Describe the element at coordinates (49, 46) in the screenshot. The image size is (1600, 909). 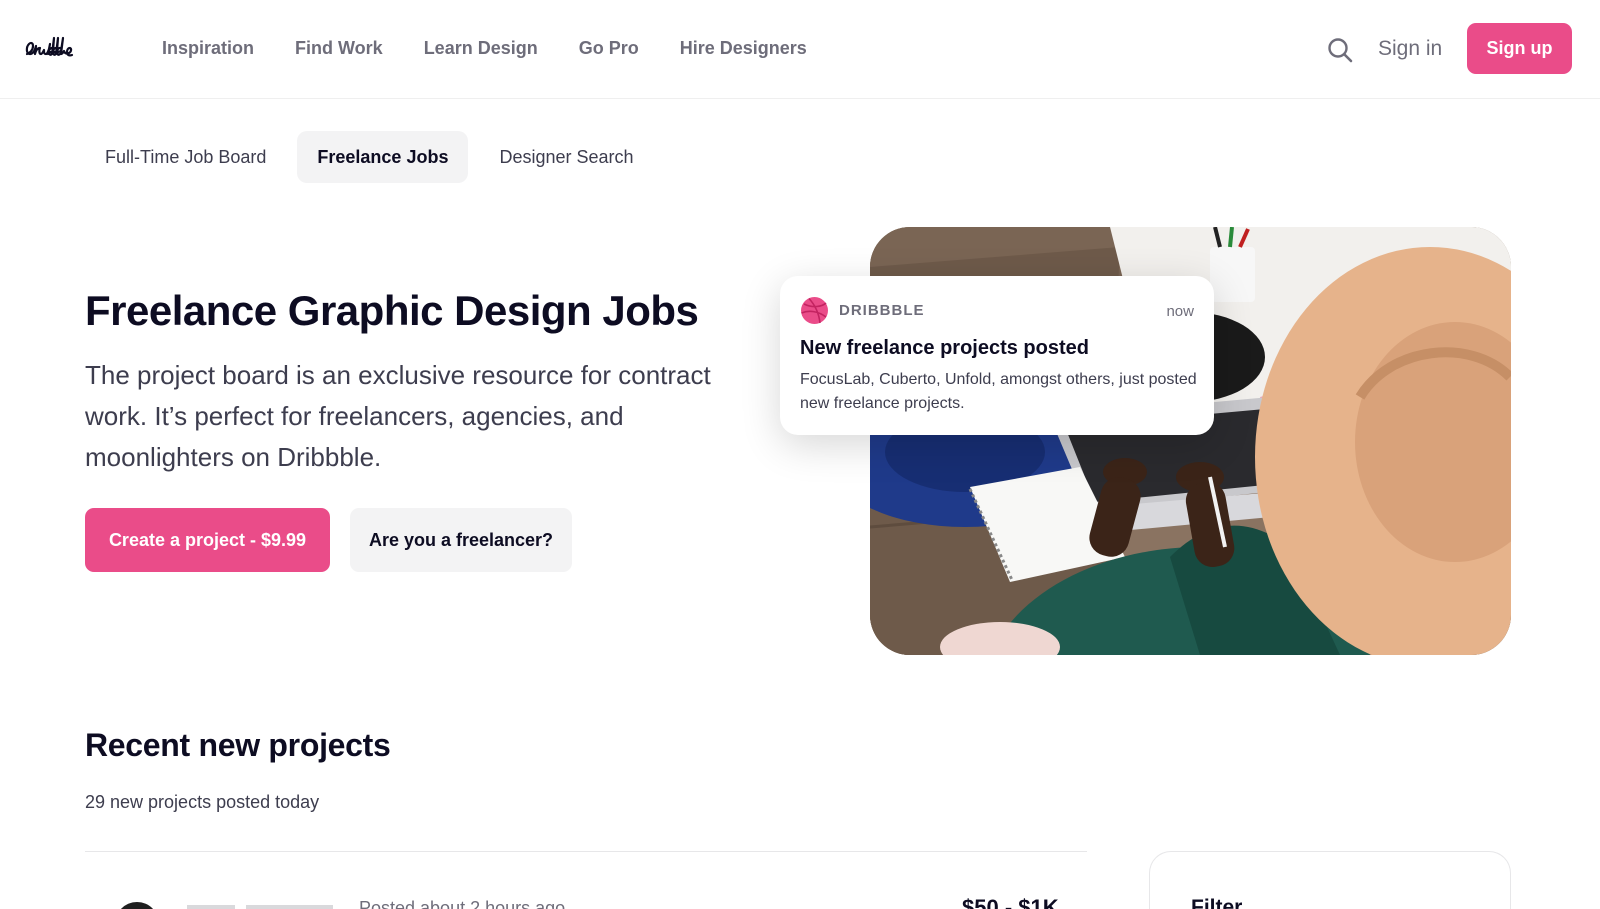
I see `dribbble-logo-wordmark` at that location.